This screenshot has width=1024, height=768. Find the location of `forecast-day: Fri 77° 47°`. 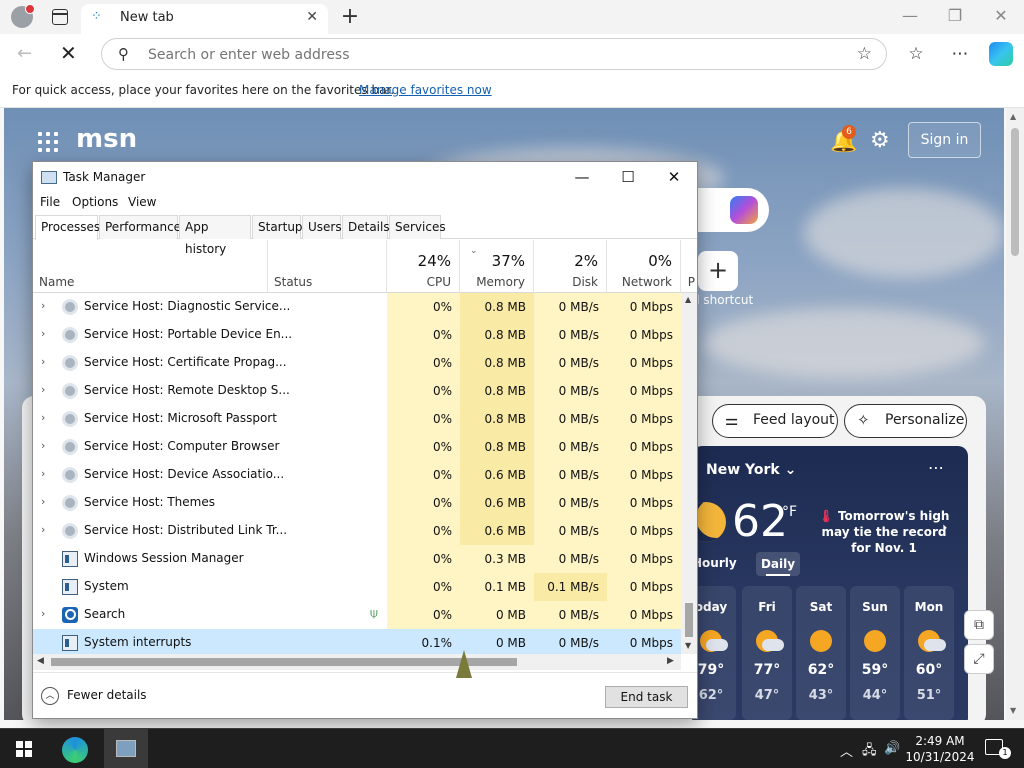

forecast-day: Fri 77° 47° is located at coordinates (767, 653).